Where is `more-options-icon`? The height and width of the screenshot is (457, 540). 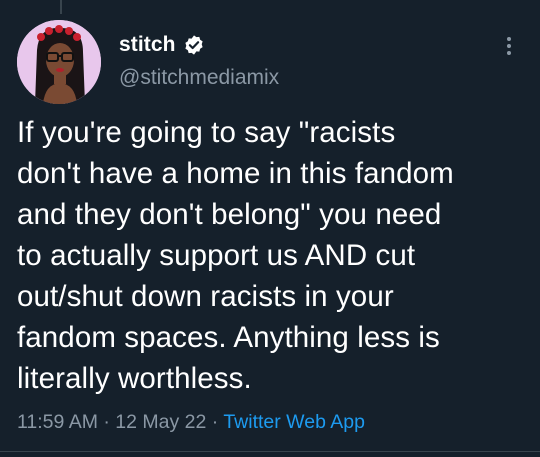 more-options-icon is located at coordinates (509, 46).